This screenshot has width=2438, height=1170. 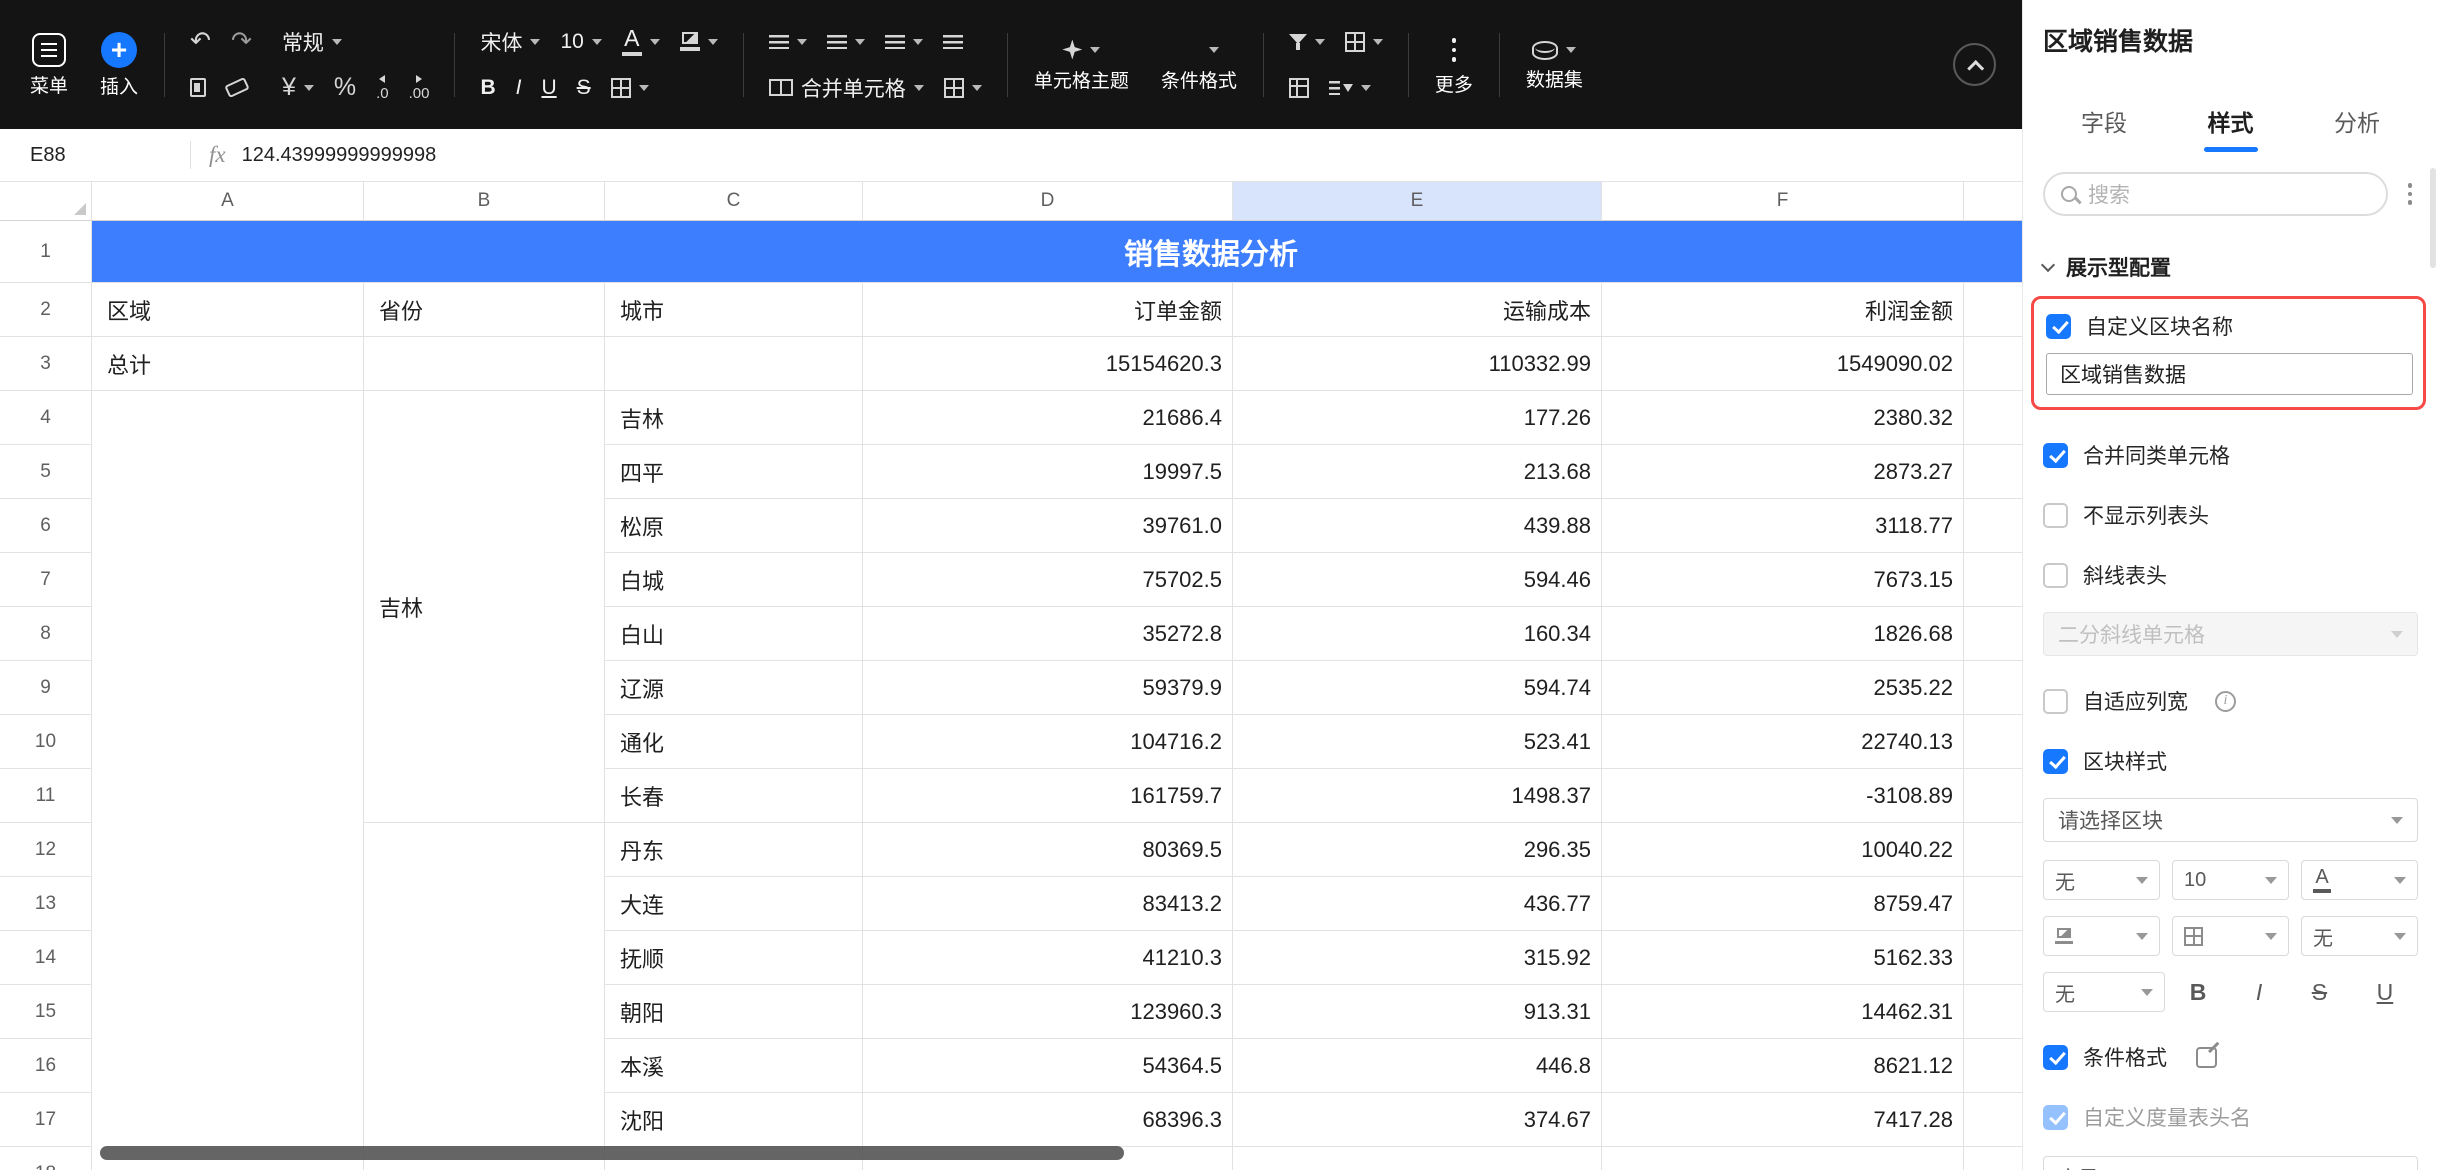 I want to click on text-wrap-button, so click(x=904, y=42).